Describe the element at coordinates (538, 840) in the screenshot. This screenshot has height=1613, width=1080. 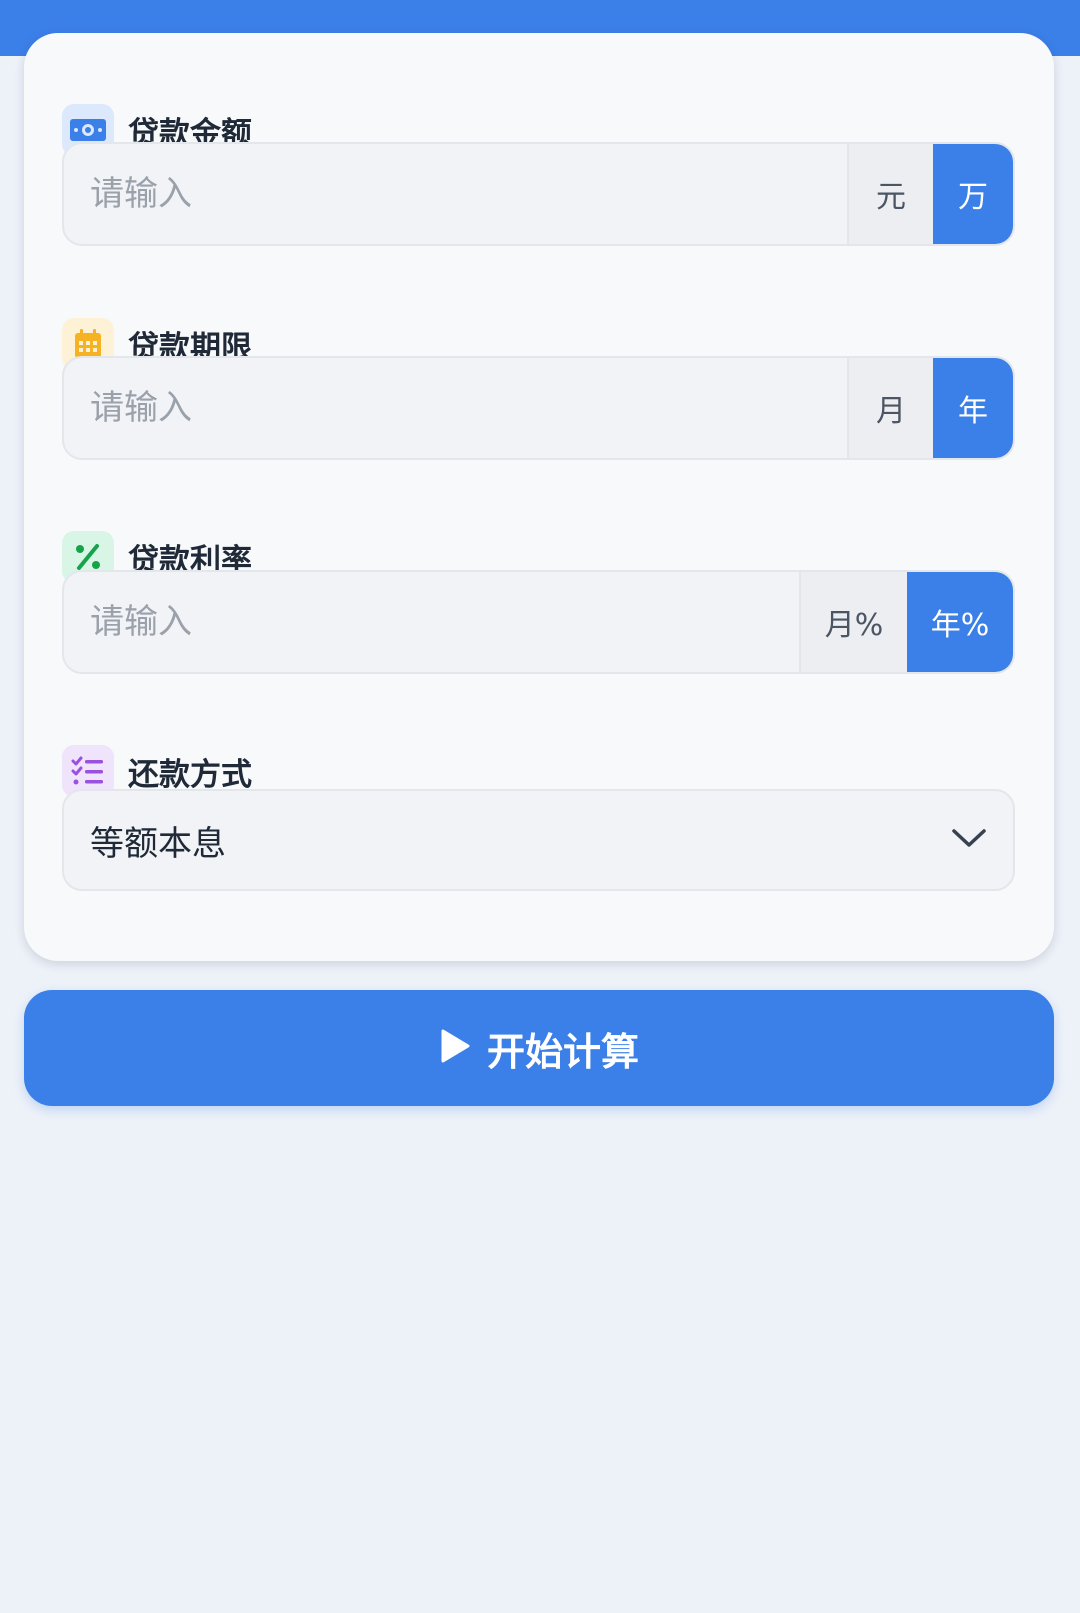
I see `repayment-method-select: 等额本息` at that location.